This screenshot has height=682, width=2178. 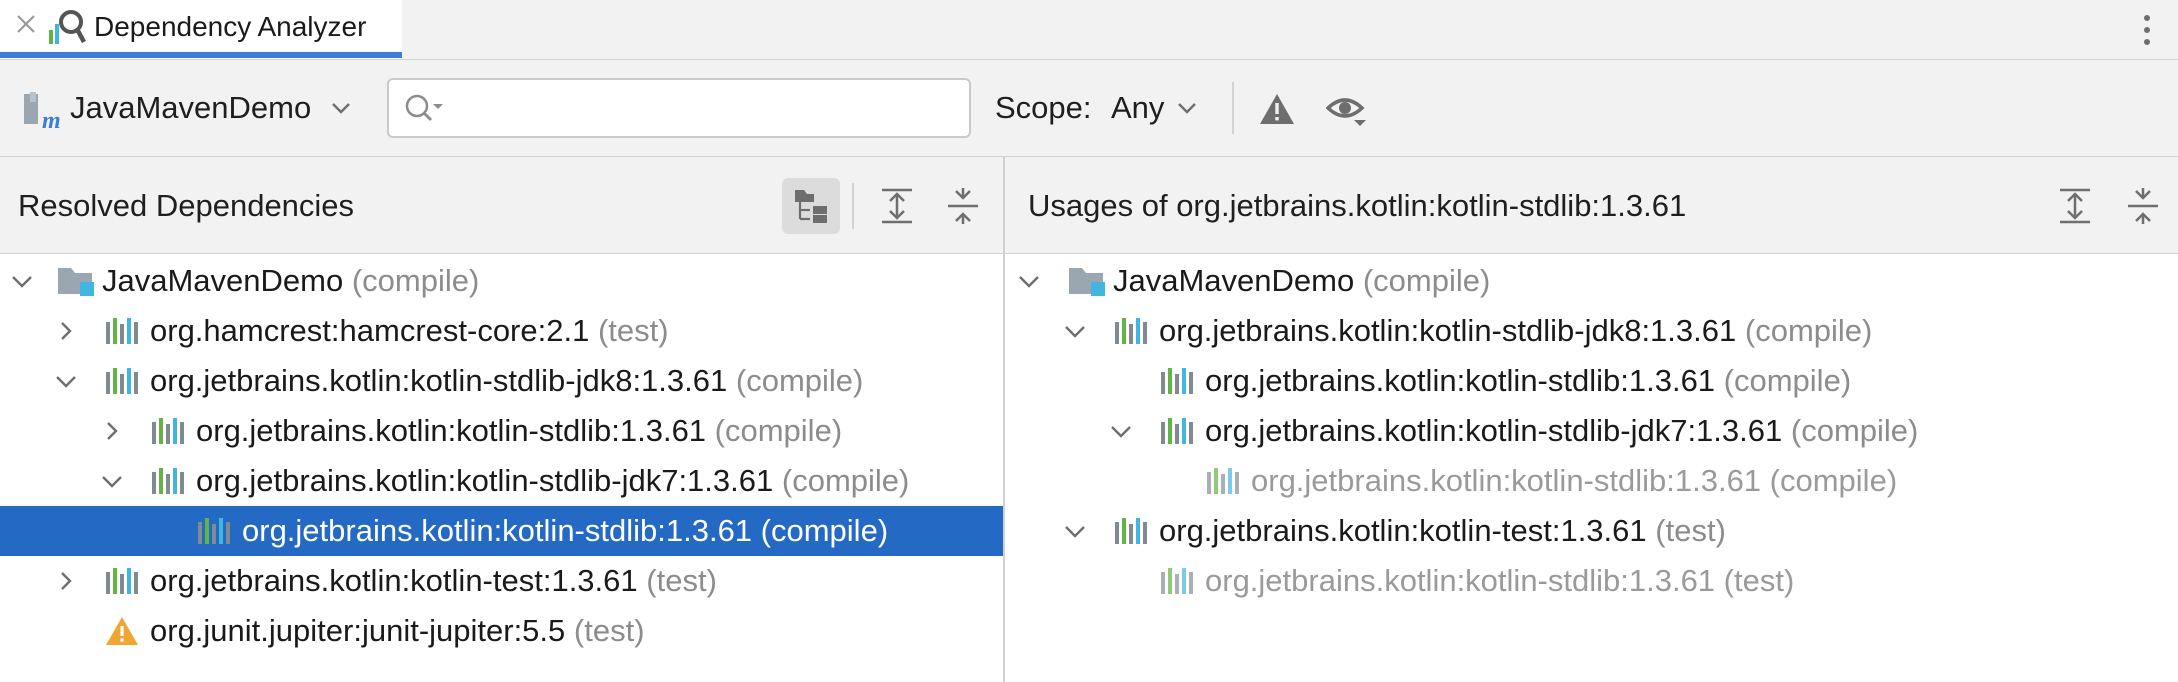 What do you see at coordinates (67, 27) in the screenshot?
I see `dependency-analyzer-icon` at bounding box center [67, 27].